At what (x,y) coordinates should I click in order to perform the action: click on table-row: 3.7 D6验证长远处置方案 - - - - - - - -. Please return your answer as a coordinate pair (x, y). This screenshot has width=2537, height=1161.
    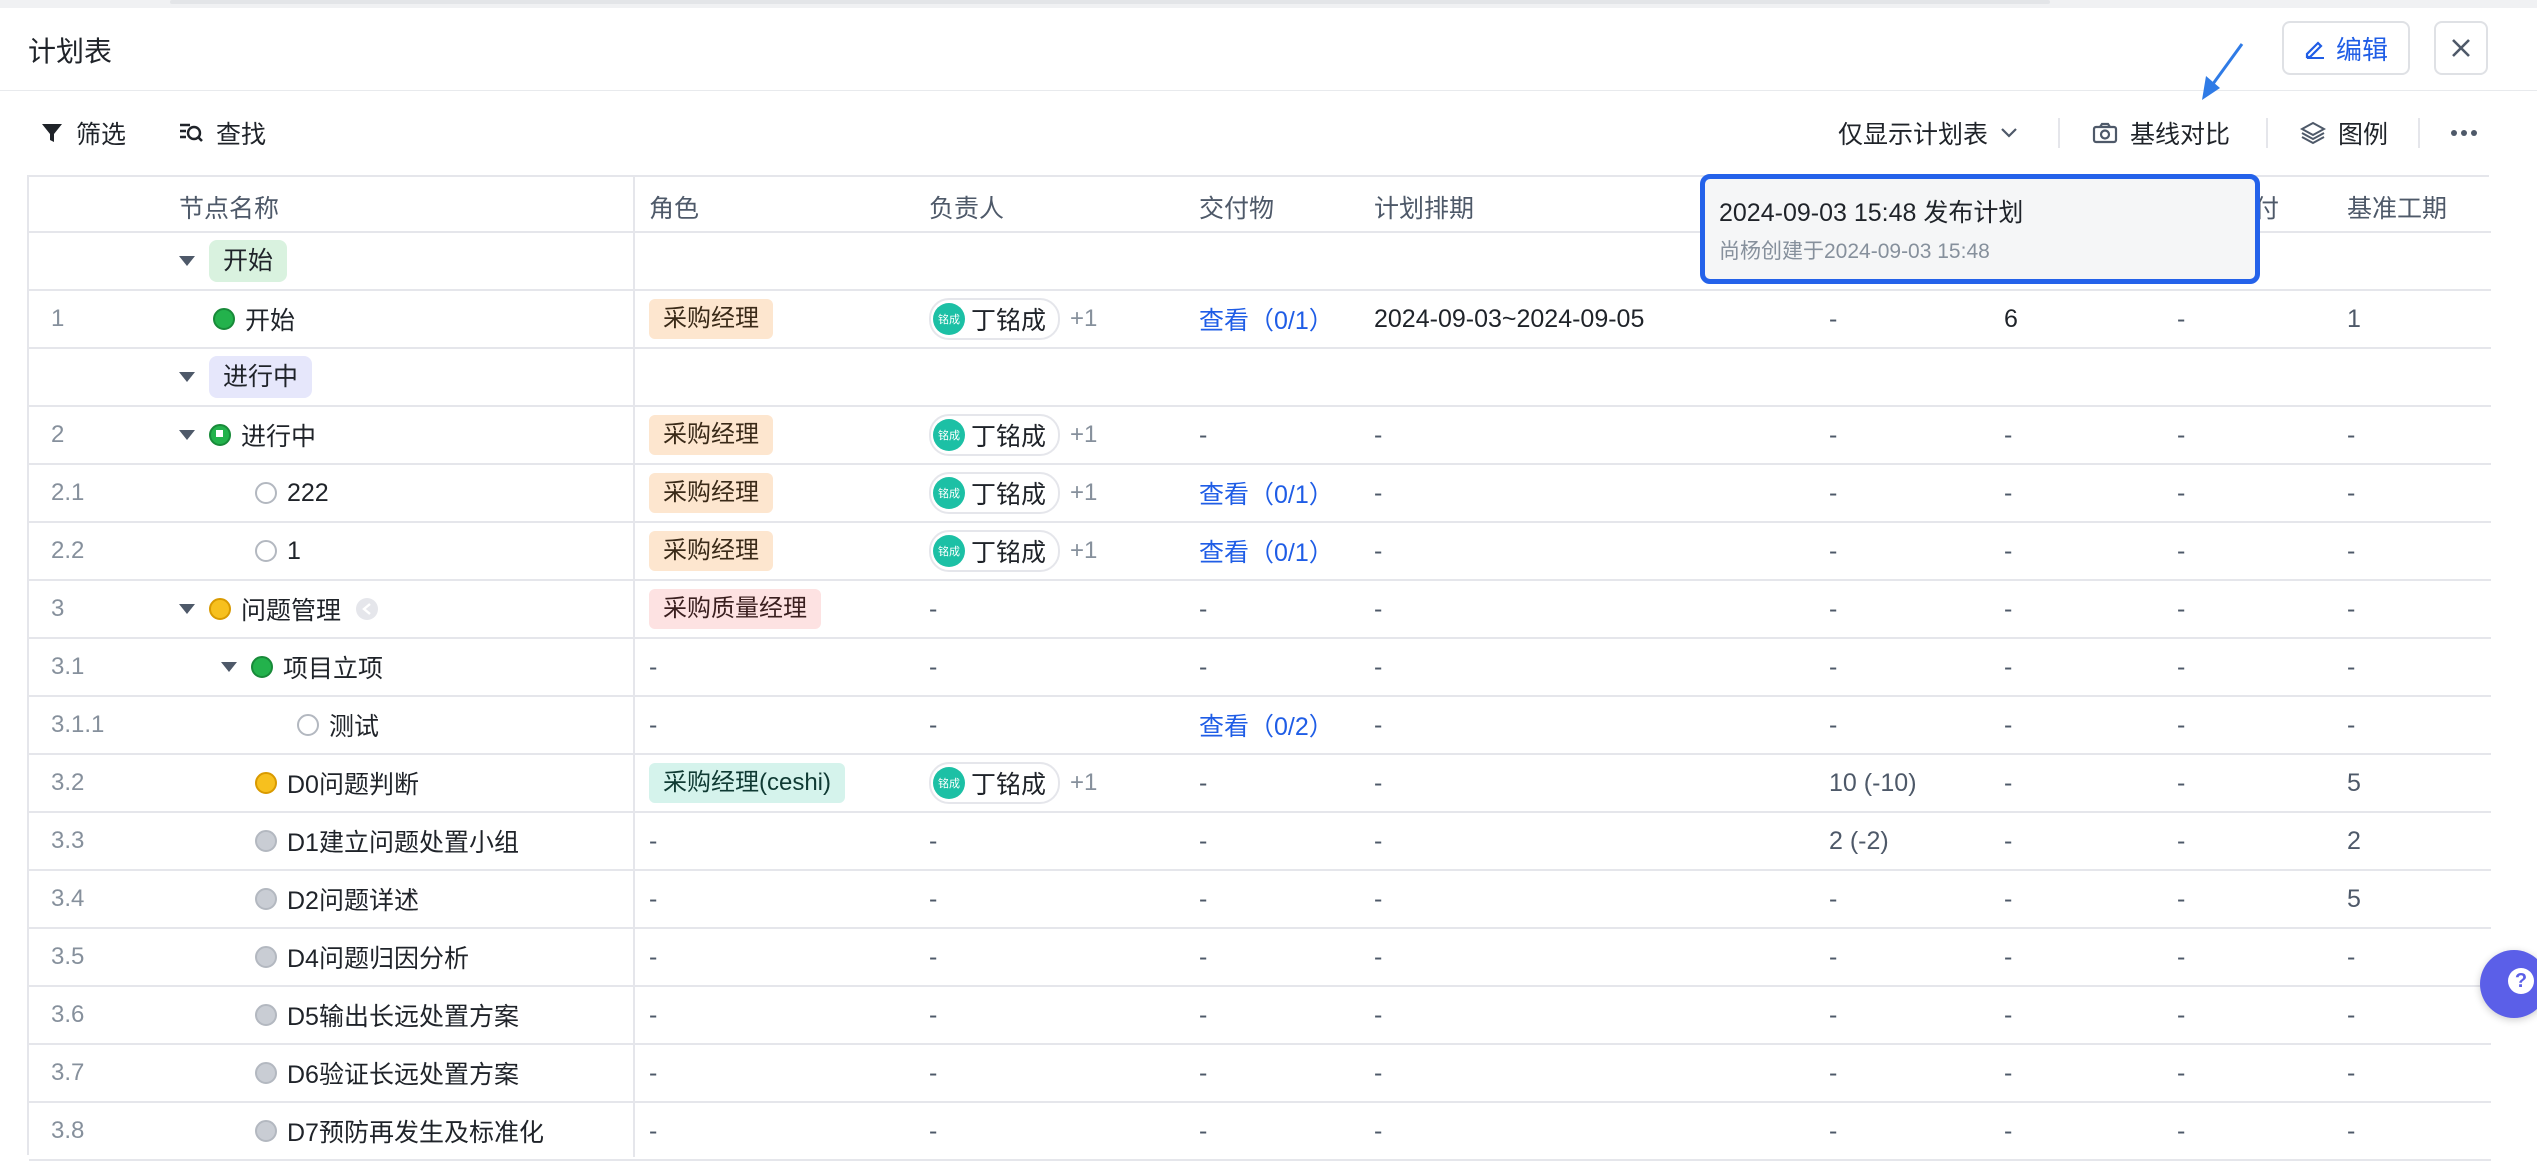
    Looking at the image, I should click on (1260, 1074).